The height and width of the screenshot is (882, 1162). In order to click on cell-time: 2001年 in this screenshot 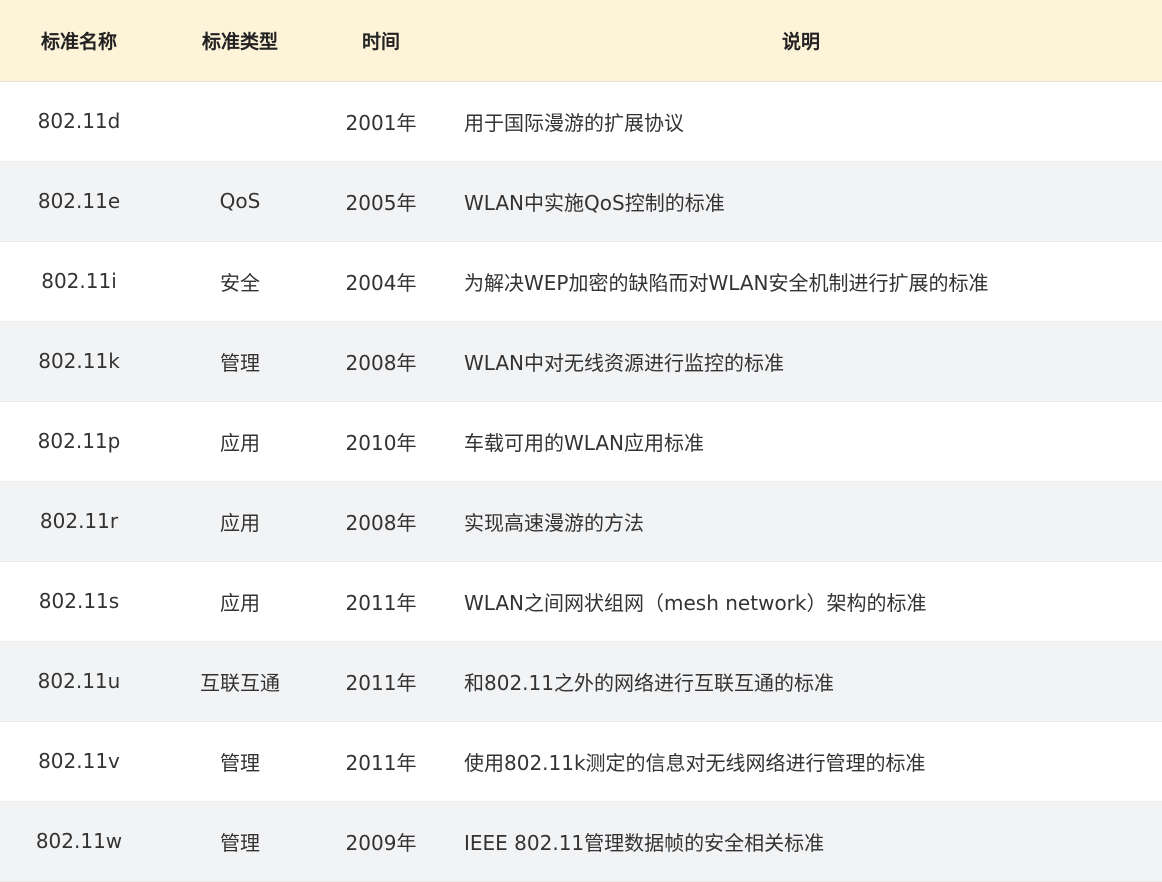, I will do `click(381, 121)`.